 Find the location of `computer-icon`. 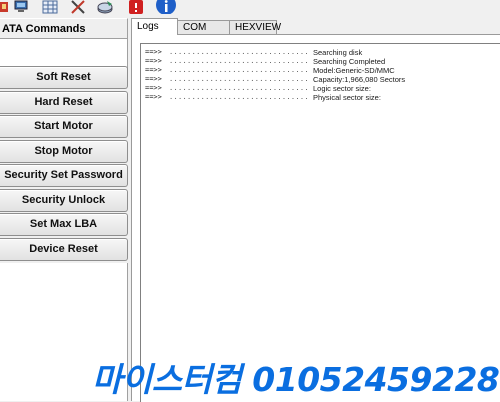

computer-icon is located at coordinates (22, 7).